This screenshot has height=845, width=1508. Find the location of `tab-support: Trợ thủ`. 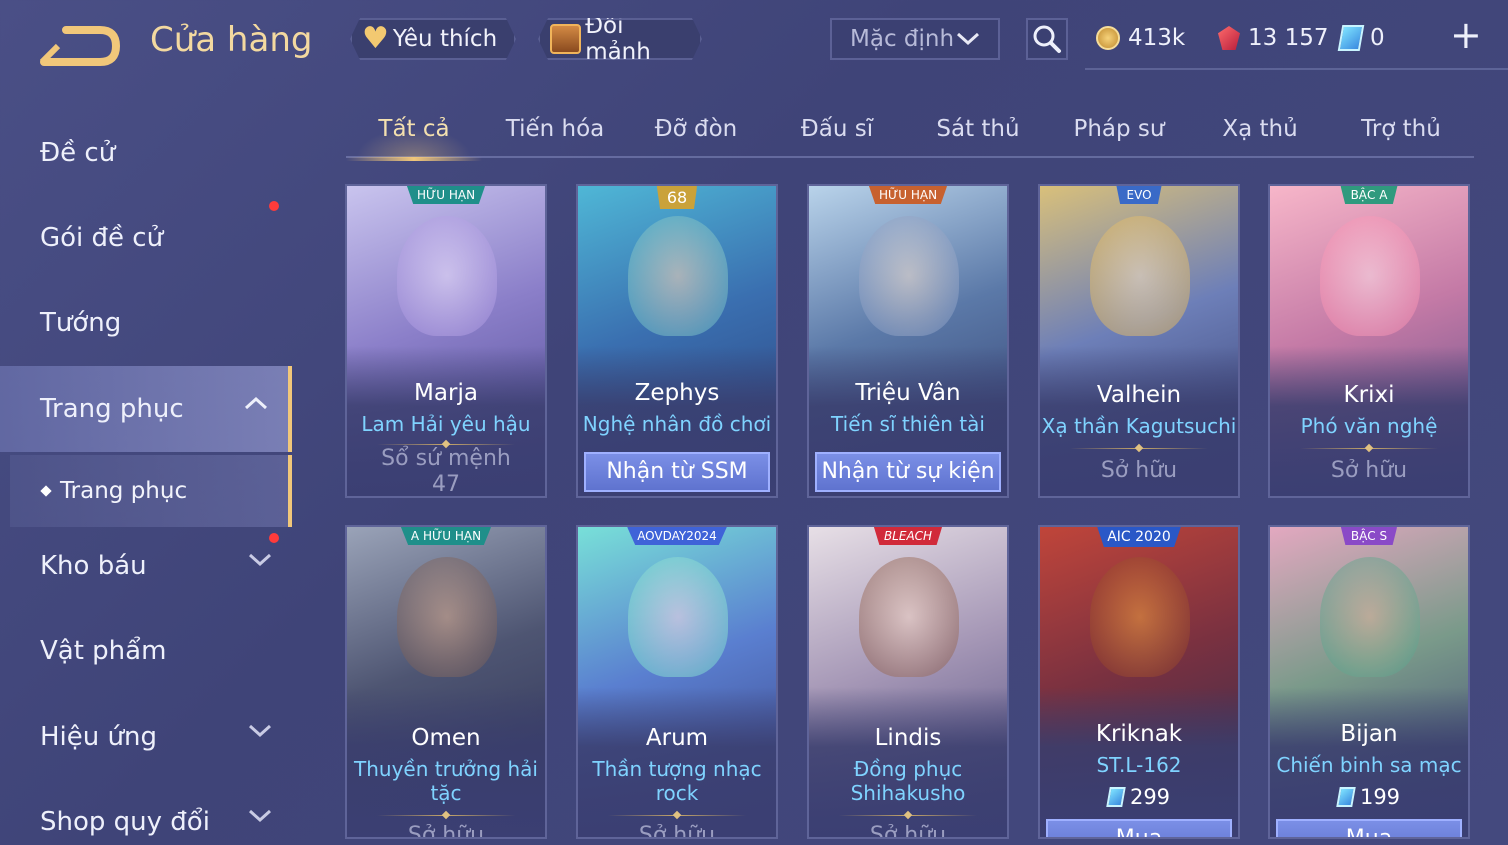

tab-support: Trợ thủ is located at coordinates (1401, 133).